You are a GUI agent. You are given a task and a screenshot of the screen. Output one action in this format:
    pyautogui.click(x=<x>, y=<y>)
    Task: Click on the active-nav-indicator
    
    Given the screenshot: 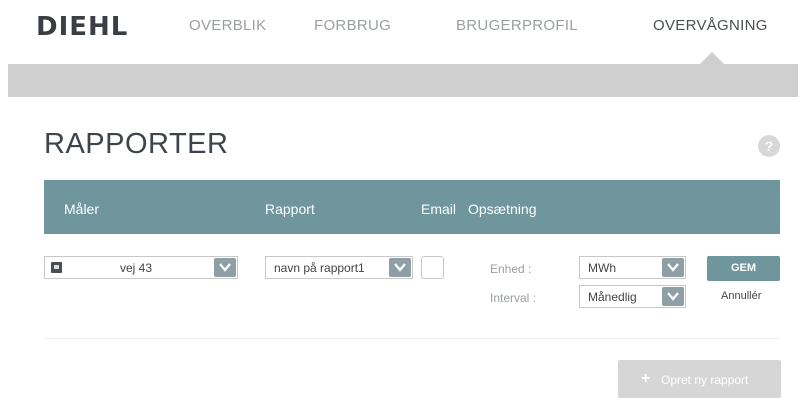 What is the action you would take?
    pyautogui.click(x=712, y=58)
    